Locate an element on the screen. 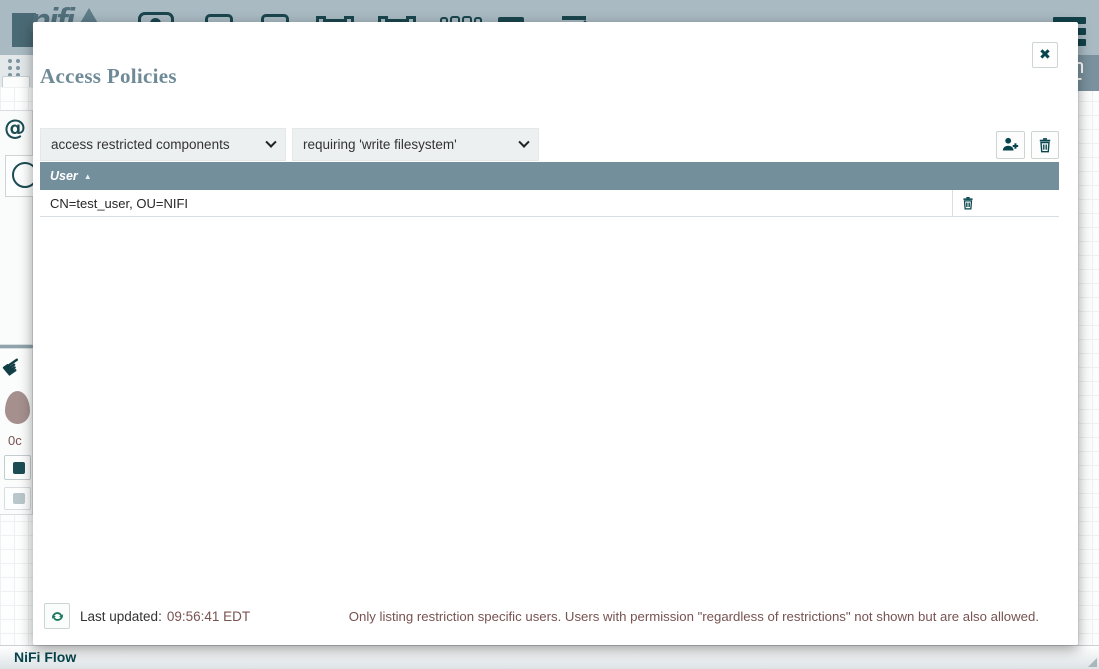  remove-user-button is located at coordinates (968, 203).